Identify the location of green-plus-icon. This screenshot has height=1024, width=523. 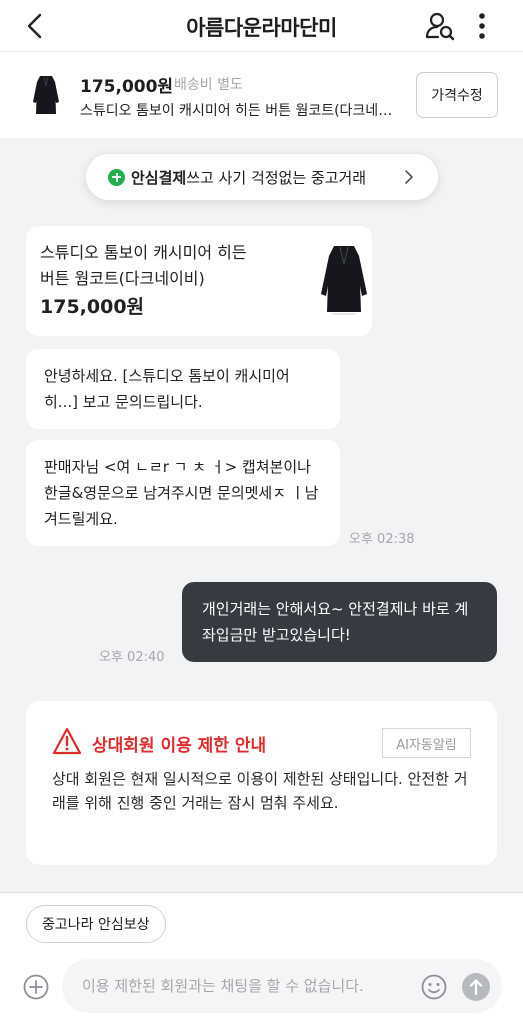
(116, 177).